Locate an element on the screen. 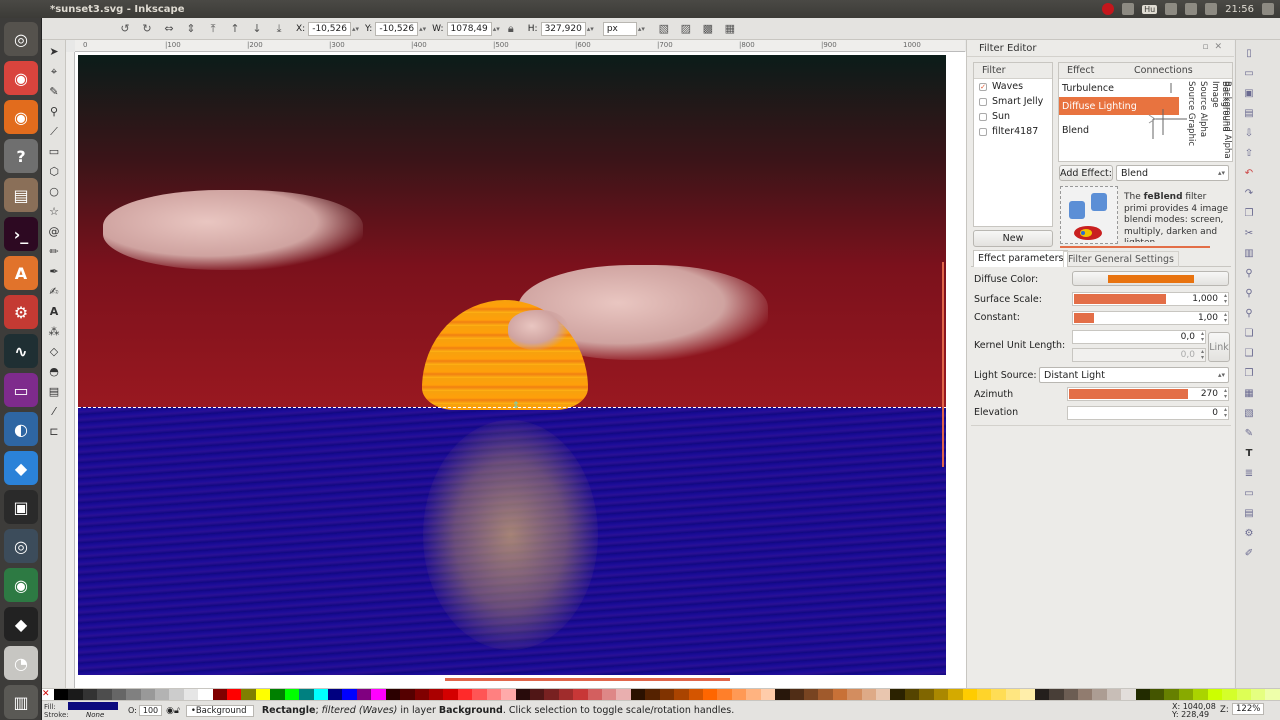 Image resolution: width=1280 pixels, height=720 pixels. move-patterns-icon: ▦ is located at coordinates (730, 29).